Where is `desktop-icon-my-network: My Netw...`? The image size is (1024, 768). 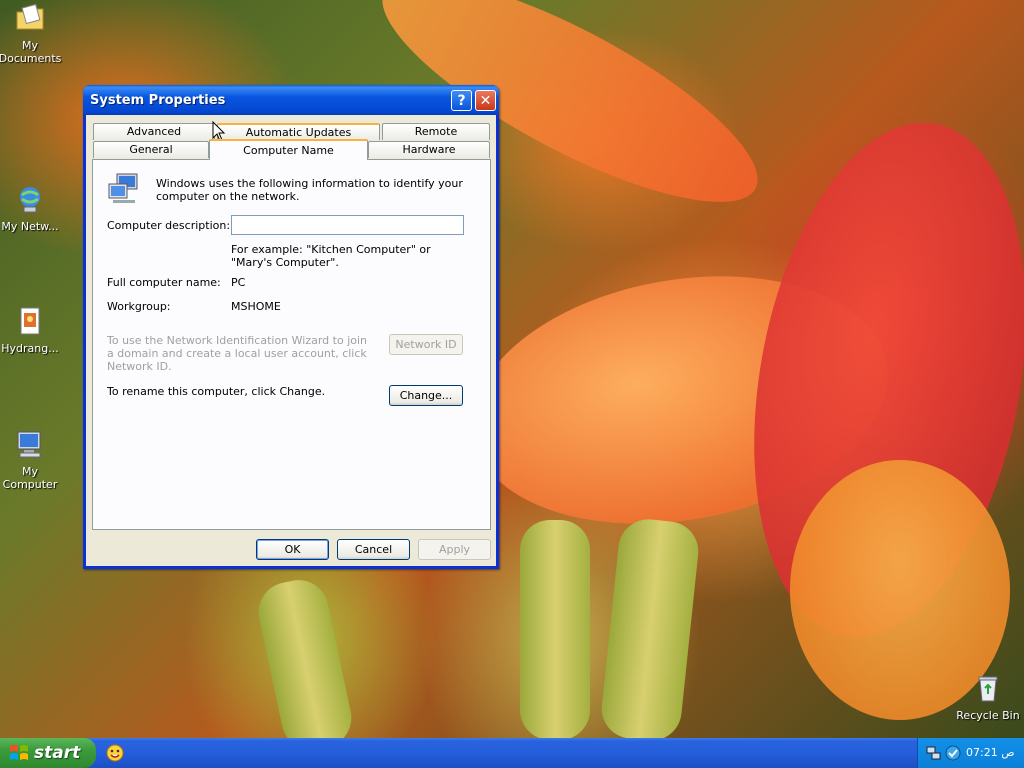 desktop-icon-my-network: My Netw... is located at coordinates (32, 208).